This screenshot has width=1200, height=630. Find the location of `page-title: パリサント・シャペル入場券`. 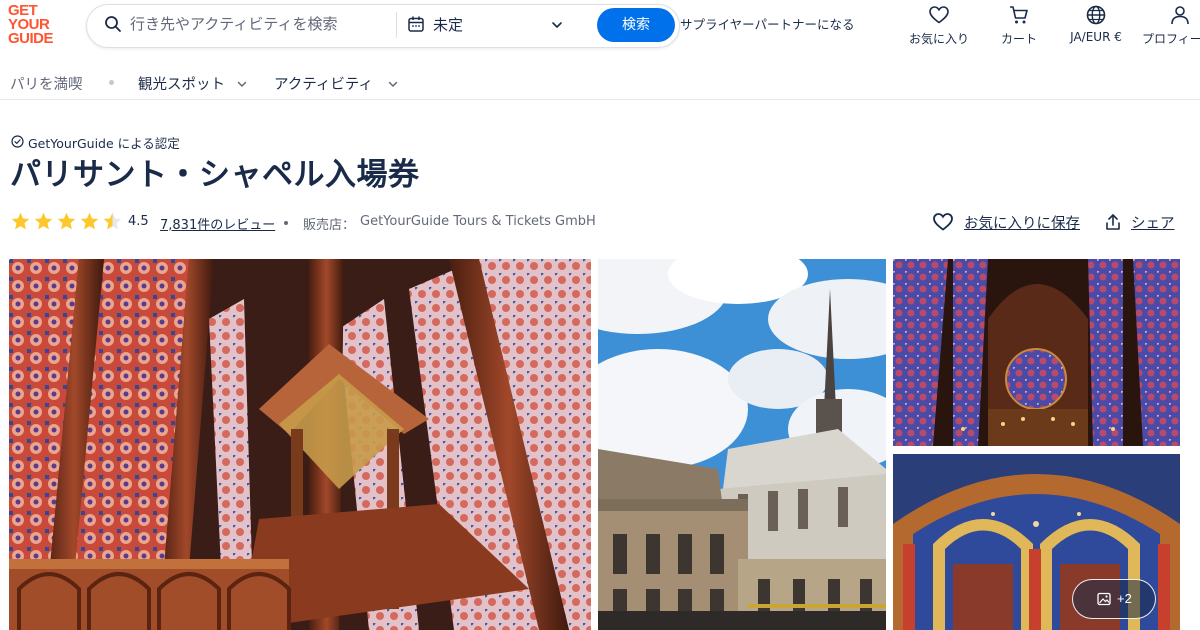

page-title: パリサント・シャペル入場券 is located at coordinates (215, 175).